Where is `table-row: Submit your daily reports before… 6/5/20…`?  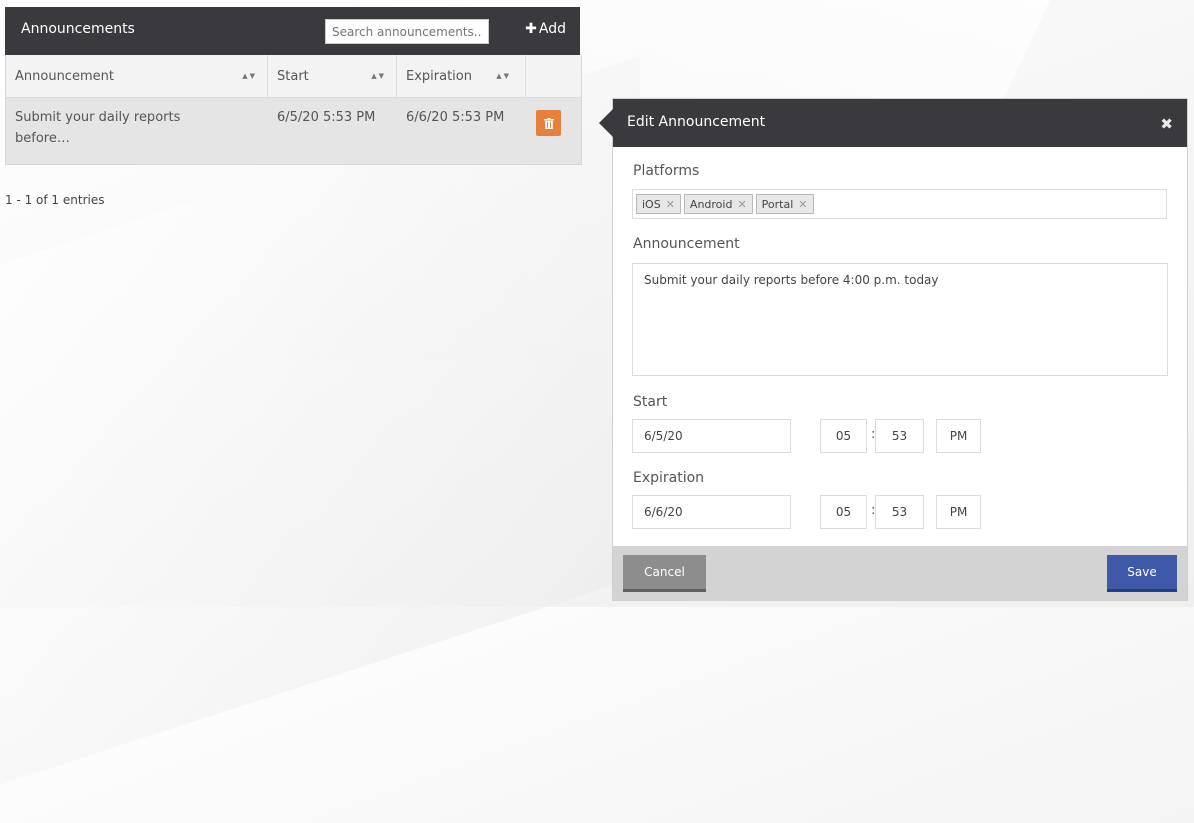 table-row: Submit your daily reports before… 6/5/20… is located at coordinates (293, 131).